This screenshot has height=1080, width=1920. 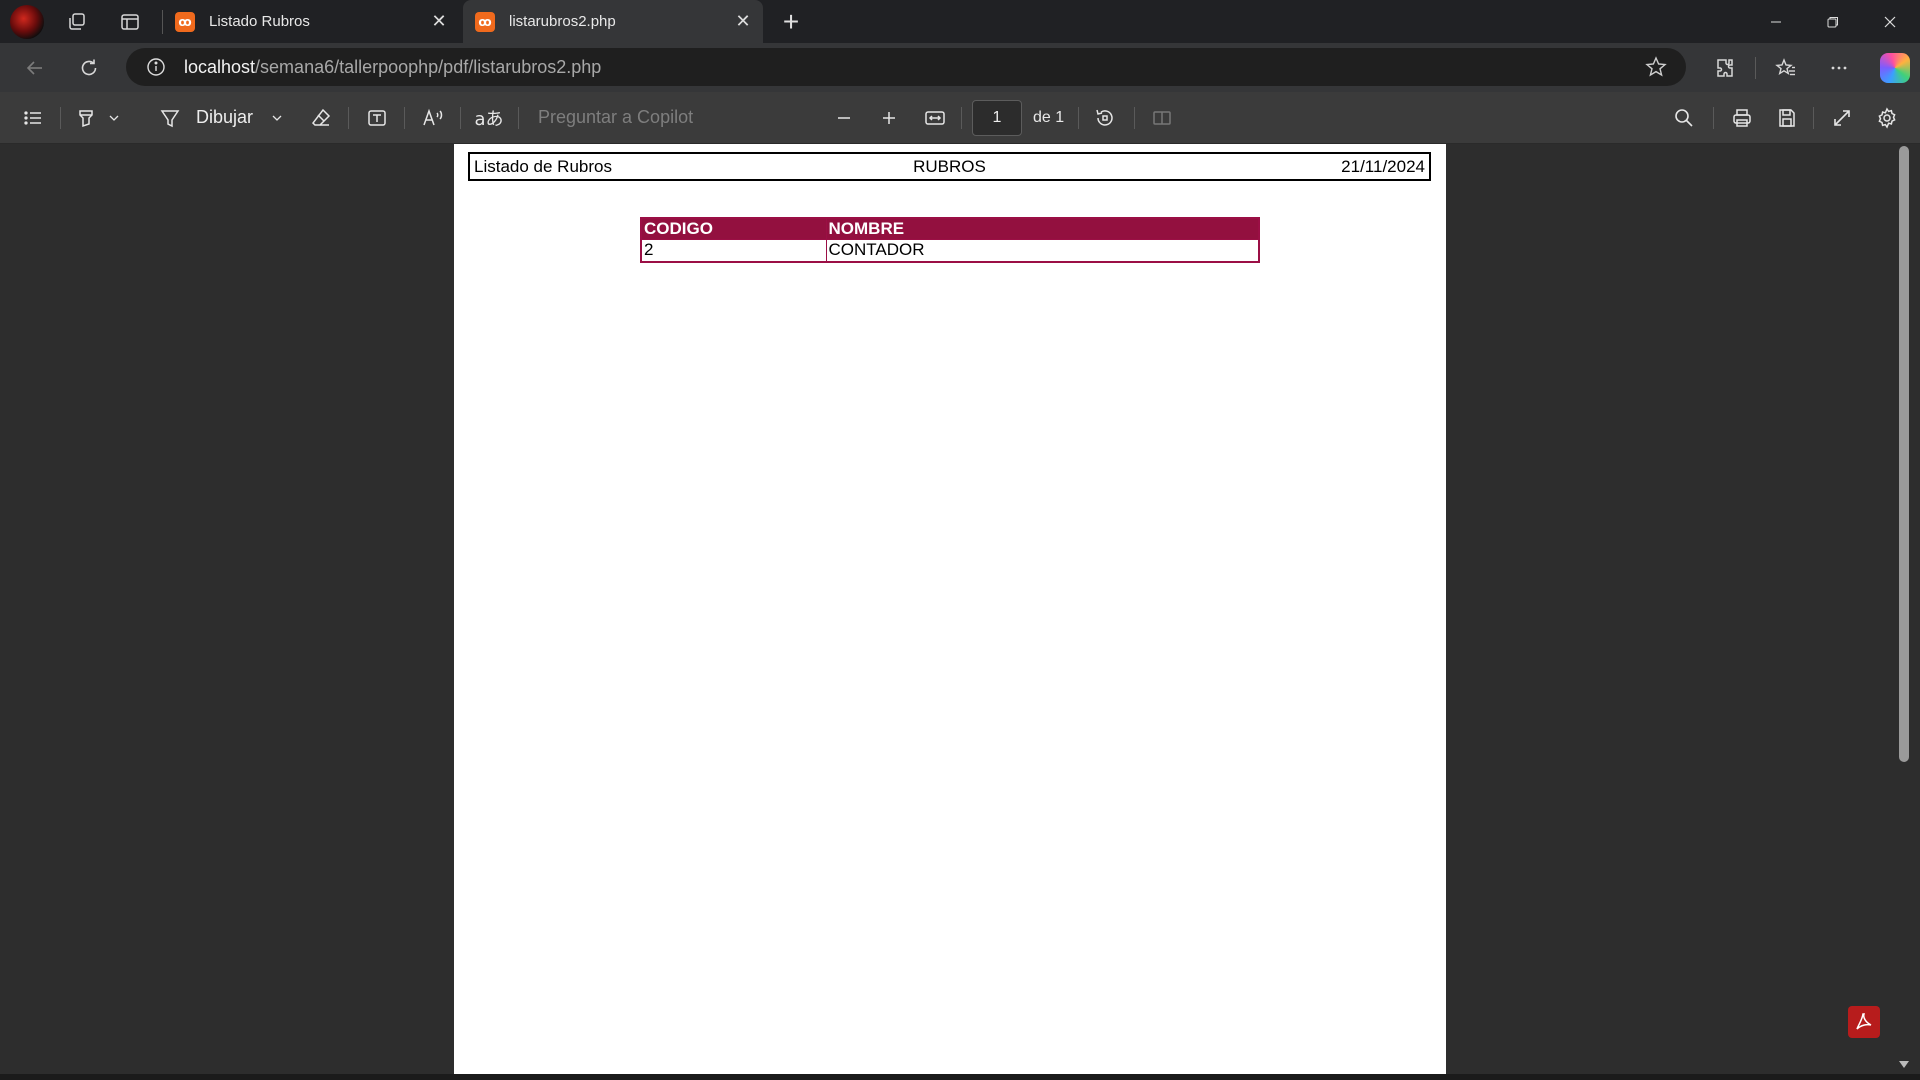 I want to click on ask-copilot-input: Preguntar a Copilot, so click(x=615, y=117).